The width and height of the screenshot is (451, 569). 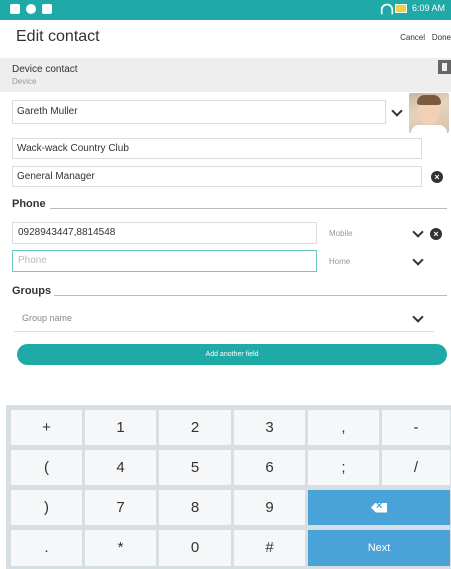 I want to click on key: (, so click(x=46, y=467).